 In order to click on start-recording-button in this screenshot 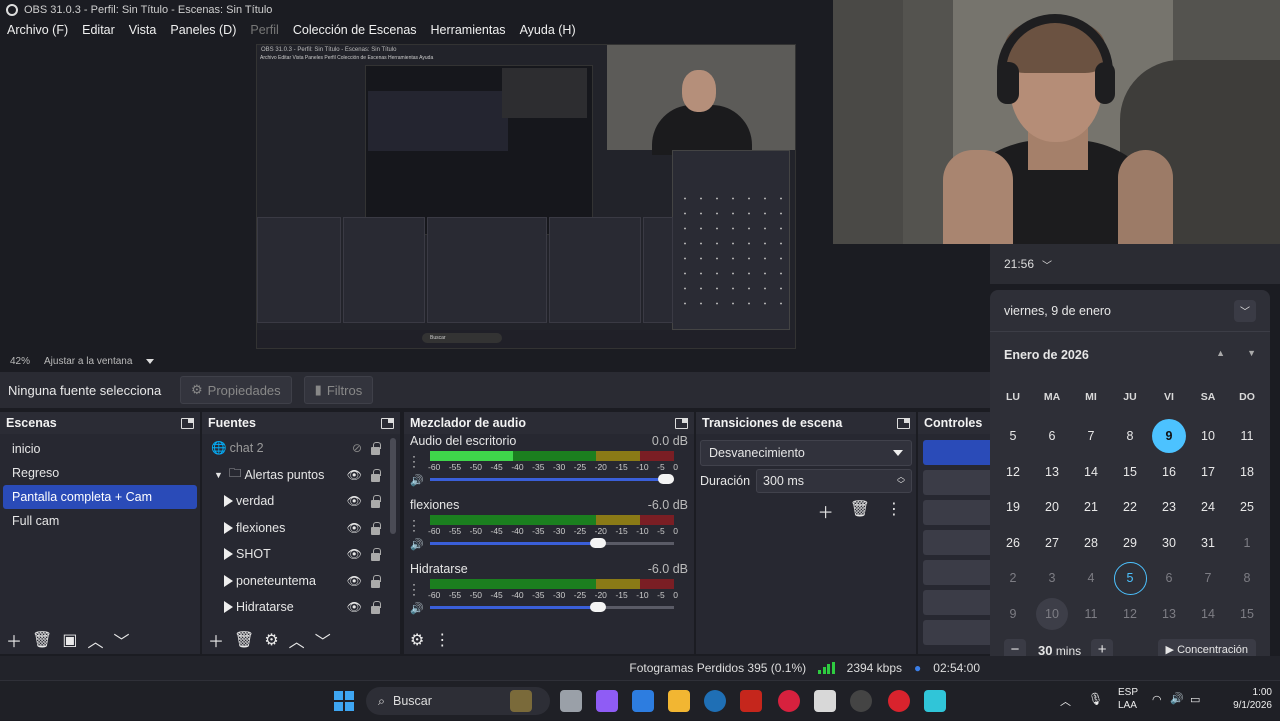, I will do `click(956, 482)`.